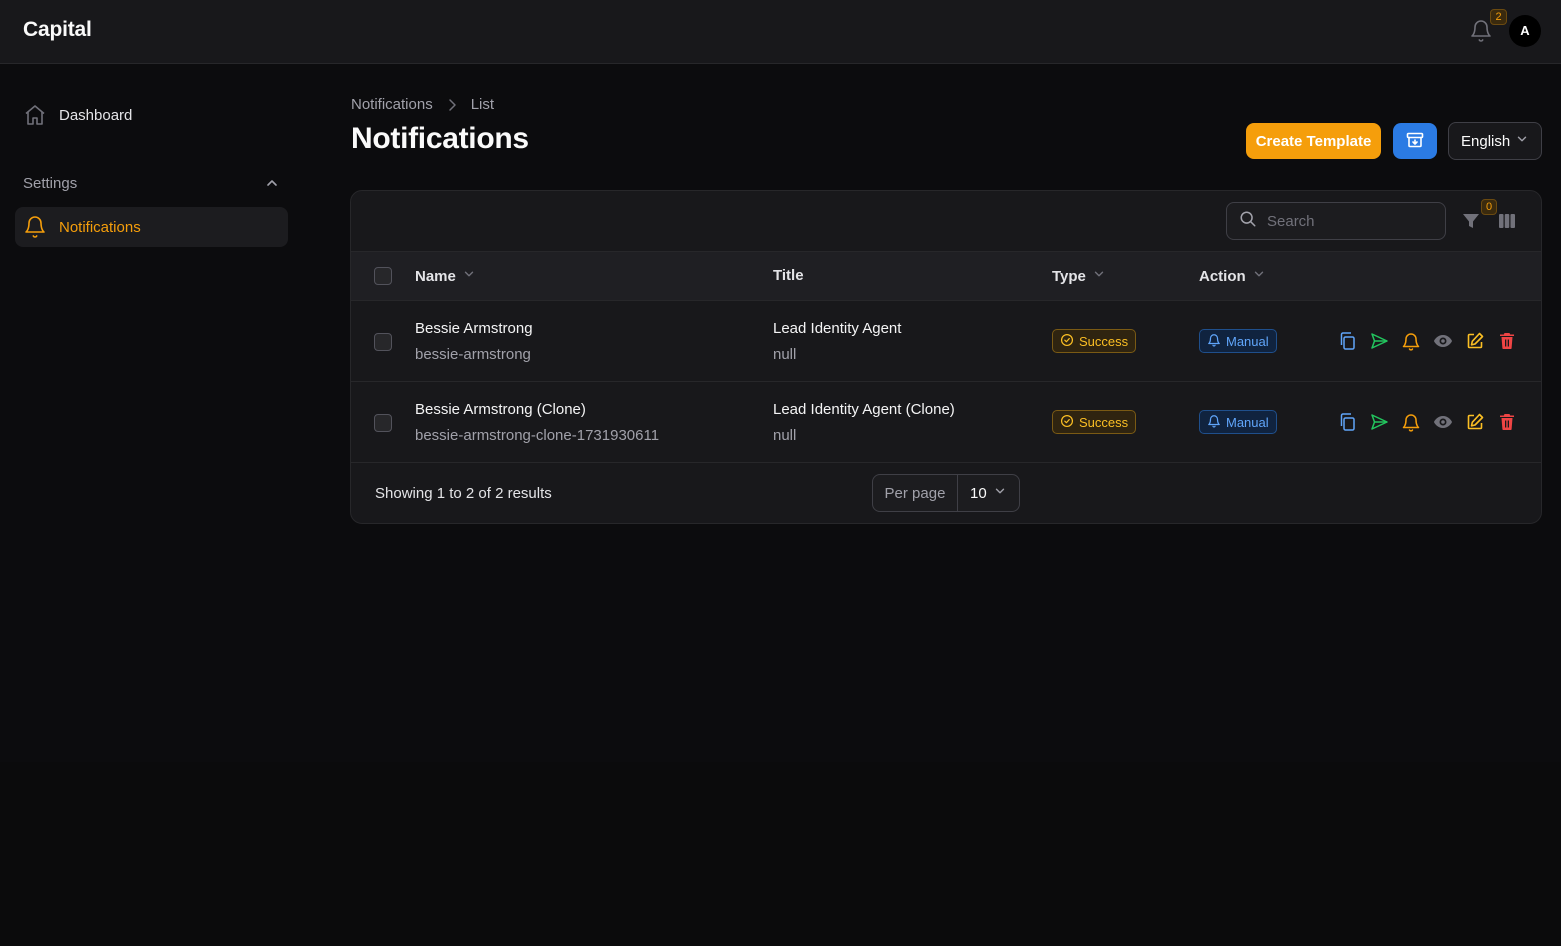 Image resolution: width=1561 pixels, height=946 pixels. Describe the element at coordinates (96, 115) in the screenshot. I see `sidebar-item-label: Dashboard` at that location.